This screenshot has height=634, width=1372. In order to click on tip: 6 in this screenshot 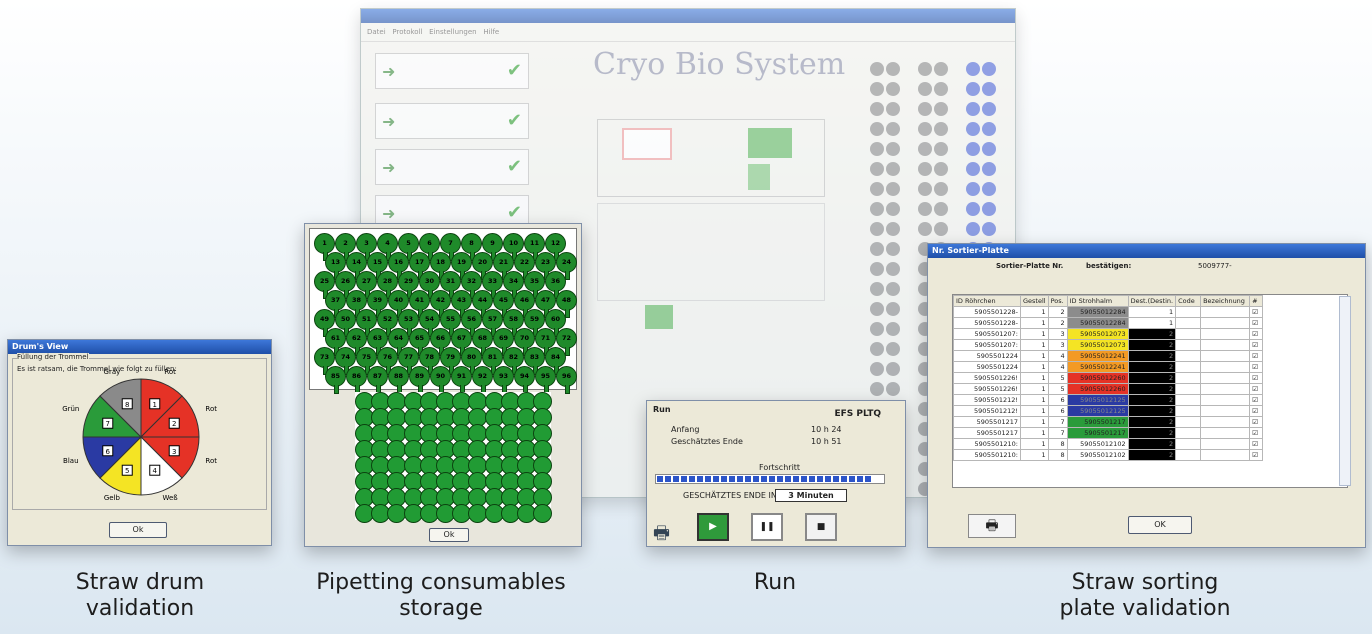, I will do `click(429, 247)`.